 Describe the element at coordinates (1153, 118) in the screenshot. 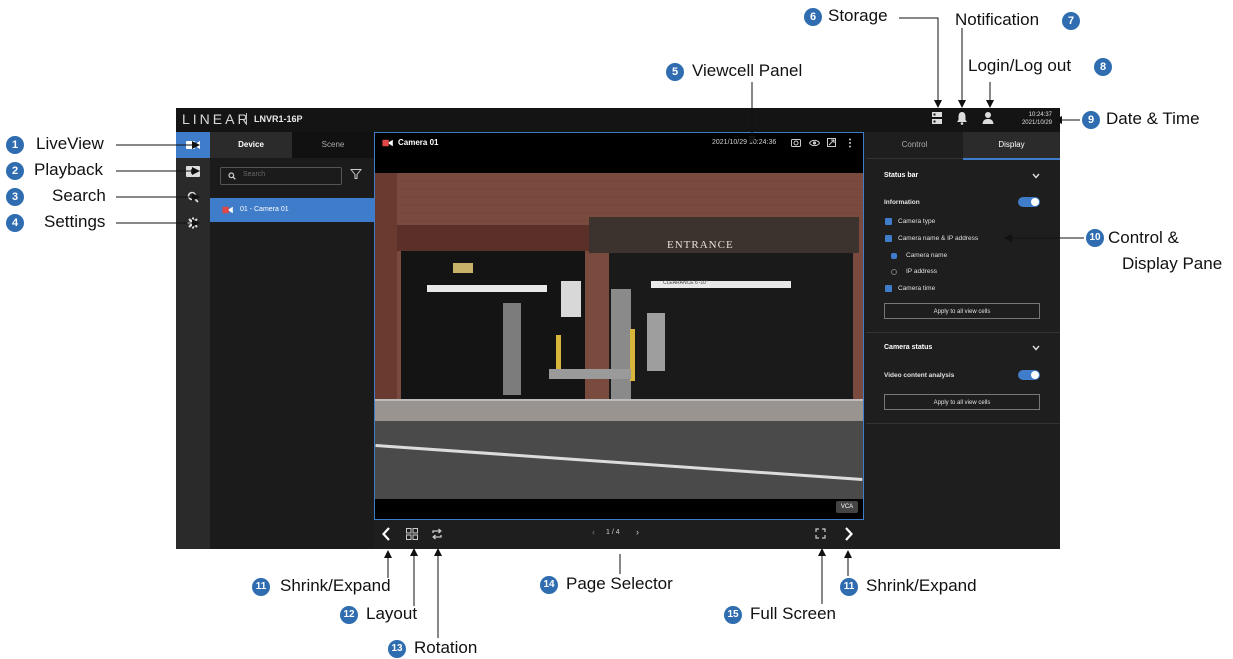

I see `callout-date-time: Date & Time` at that location.